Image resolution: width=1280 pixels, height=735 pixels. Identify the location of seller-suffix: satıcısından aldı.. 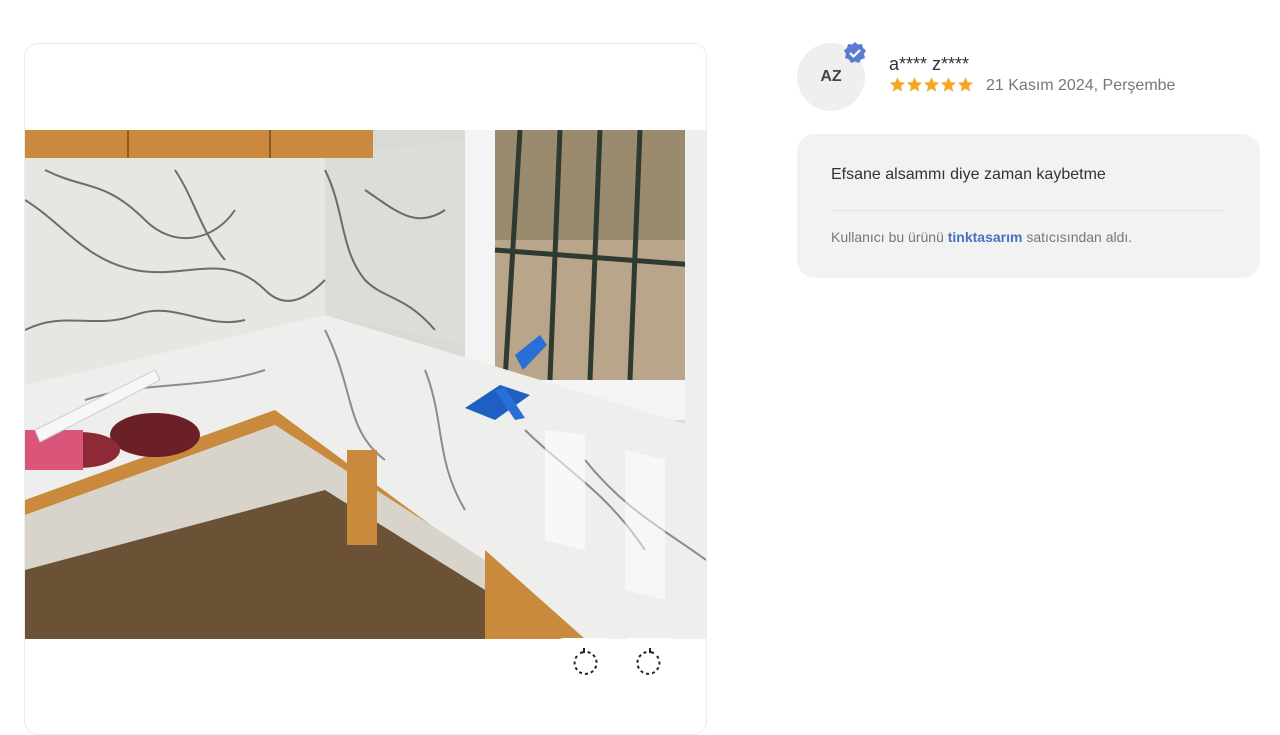
(1079, 237).